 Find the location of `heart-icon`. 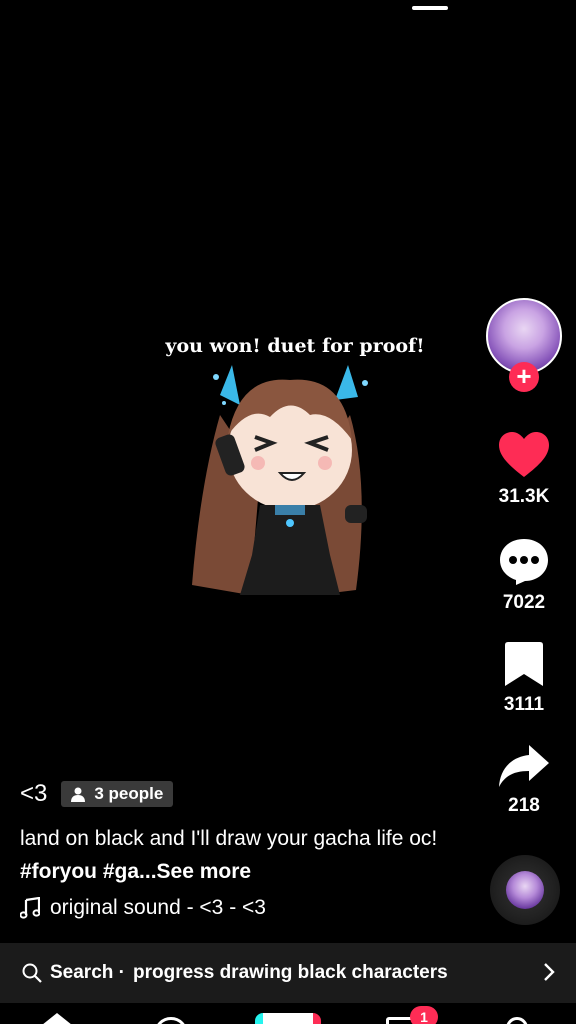

heart-icon is located at coordinates (524, 454).